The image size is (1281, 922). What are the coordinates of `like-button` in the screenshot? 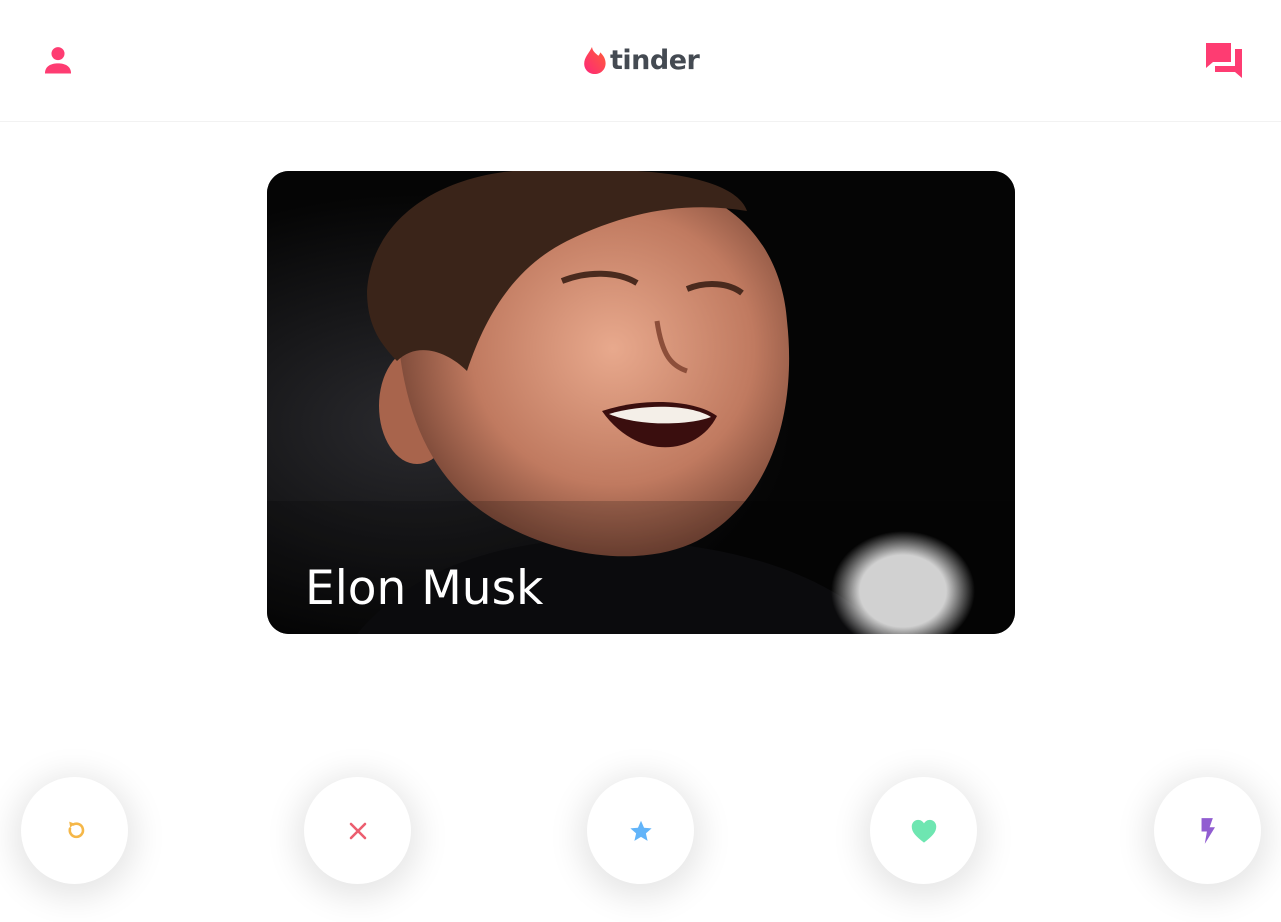 It's located at (923, 830).